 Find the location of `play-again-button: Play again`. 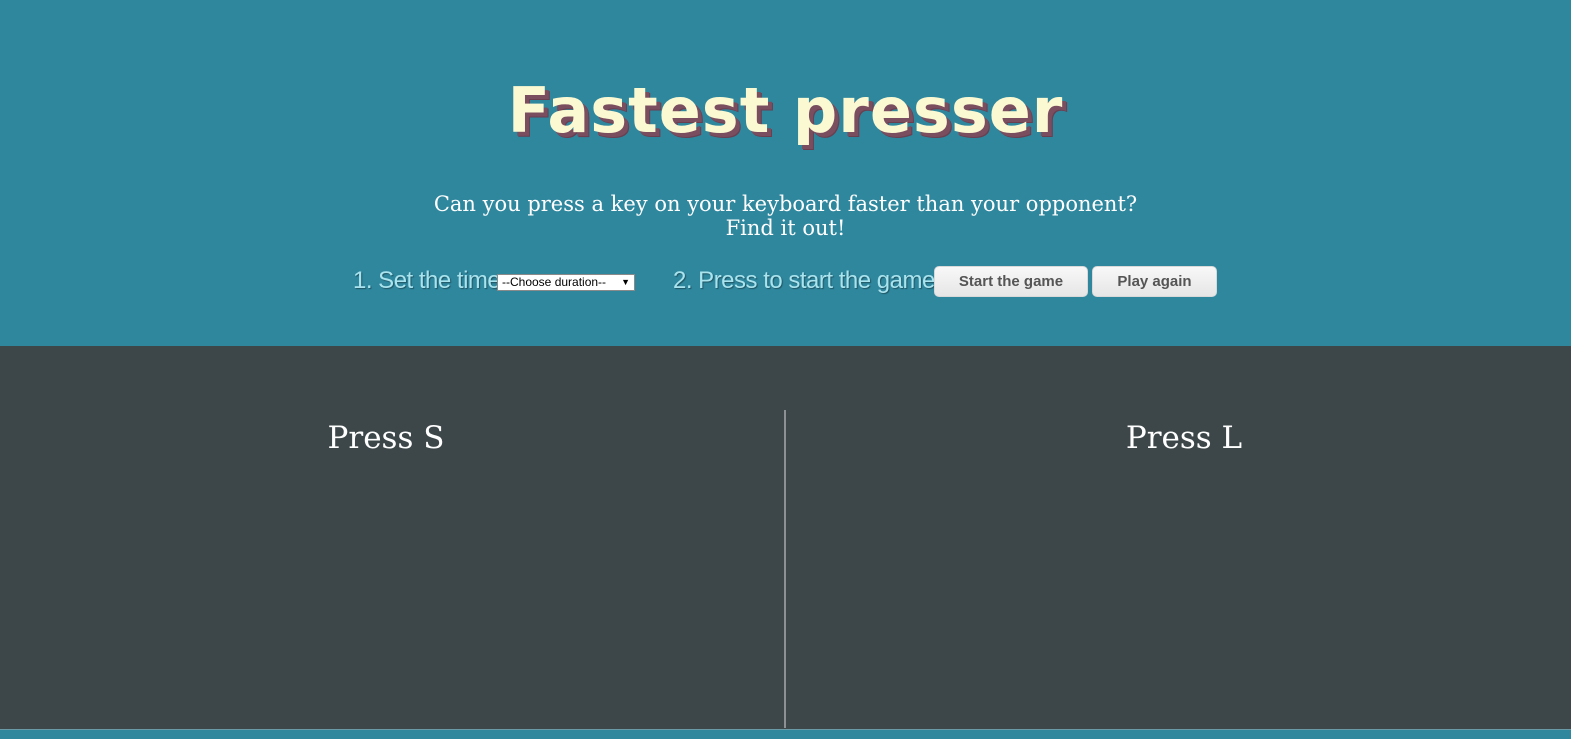

play-again-button: Play again is located at coordinates (1154, 281).